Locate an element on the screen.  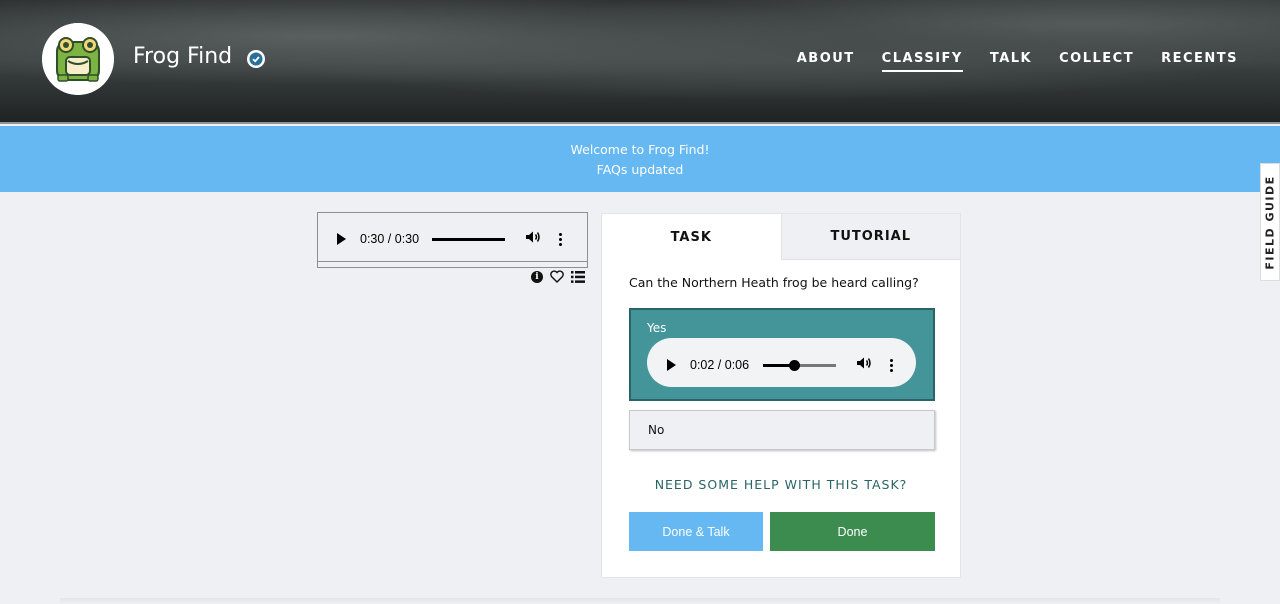
field-guide-tab: FIELD GUIDE is located at coordinates (1270, 222).